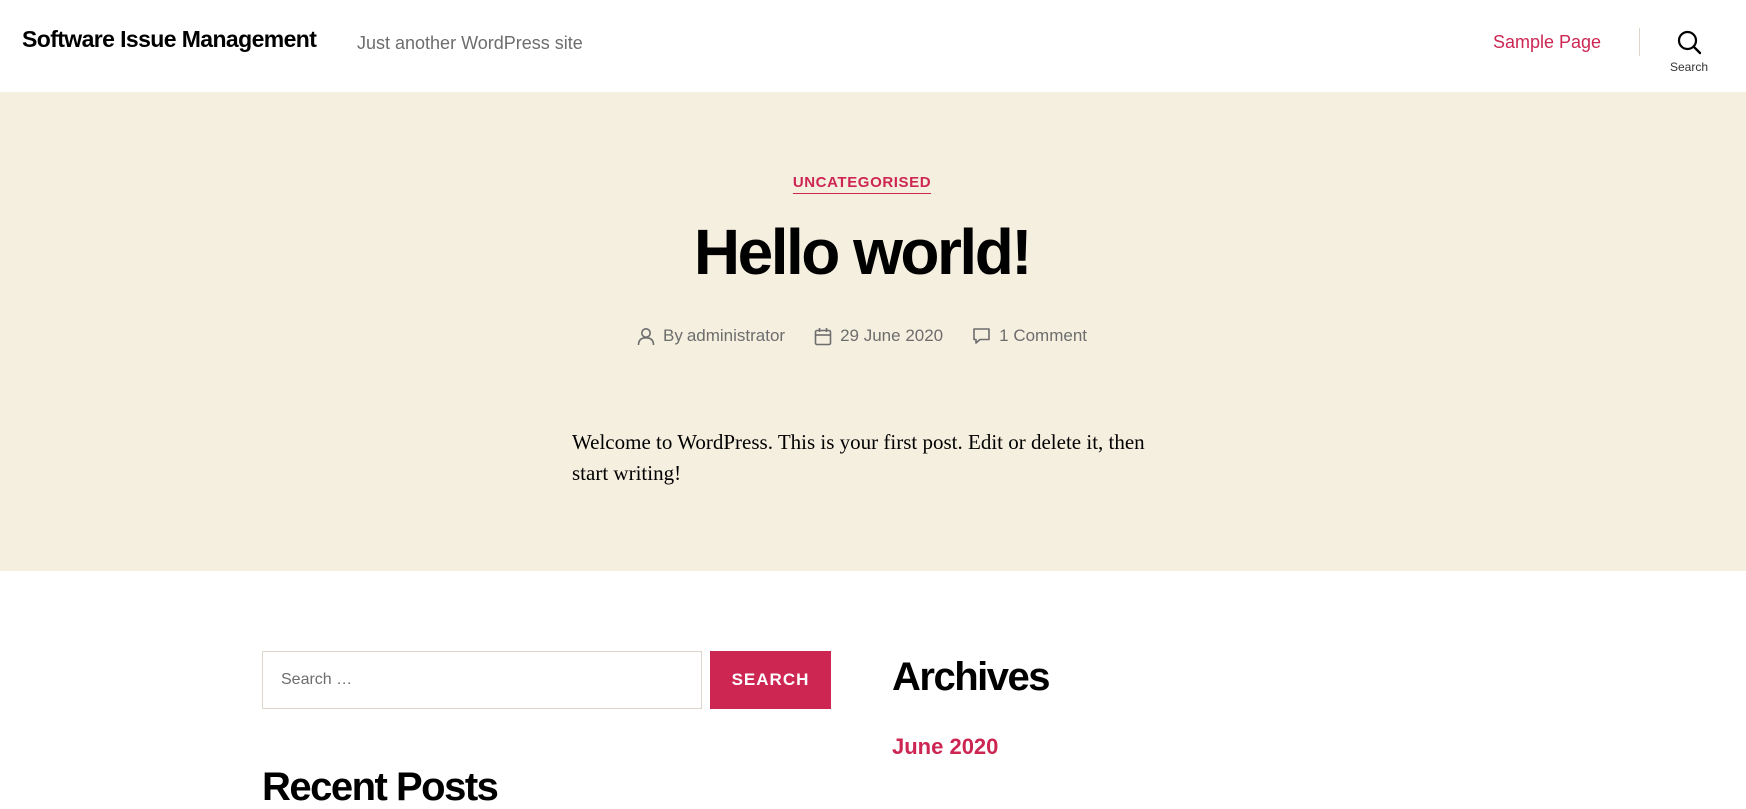 Image resolution: width=1746 pixels, height=809 pixels. I want to click on post-author: By administrator, so click(711, 336).